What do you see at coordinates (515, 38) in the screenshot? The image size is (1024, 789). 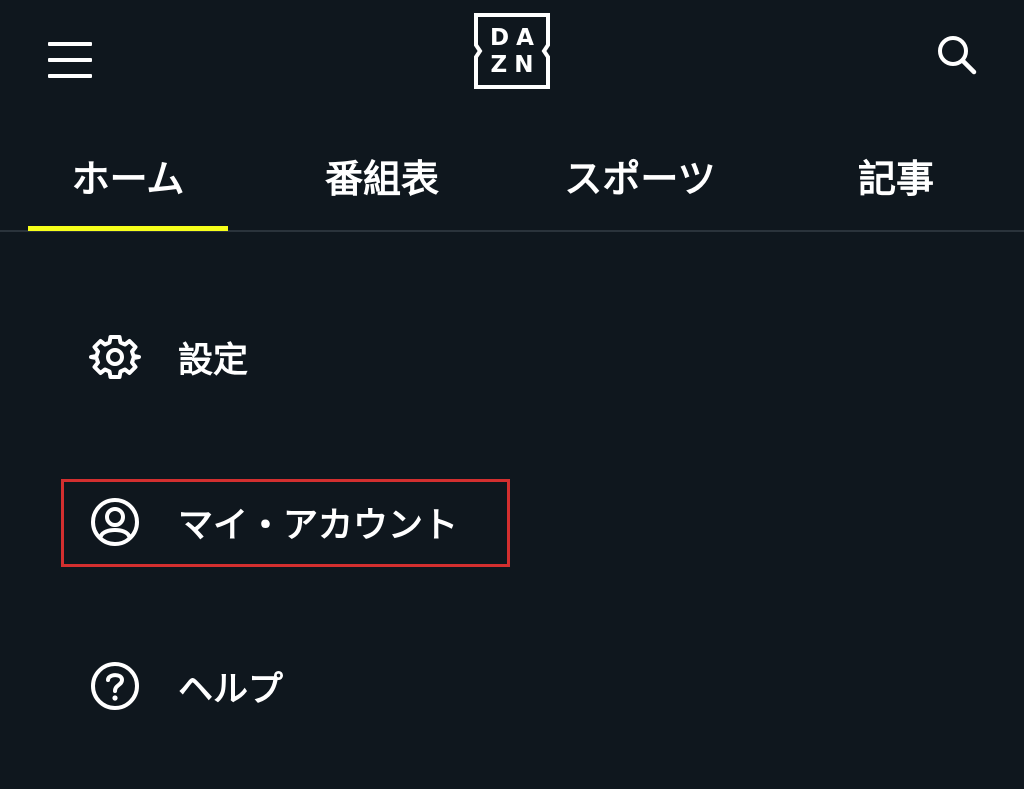 I see `logo-text-top: DA` at bounding box center [515, 38].